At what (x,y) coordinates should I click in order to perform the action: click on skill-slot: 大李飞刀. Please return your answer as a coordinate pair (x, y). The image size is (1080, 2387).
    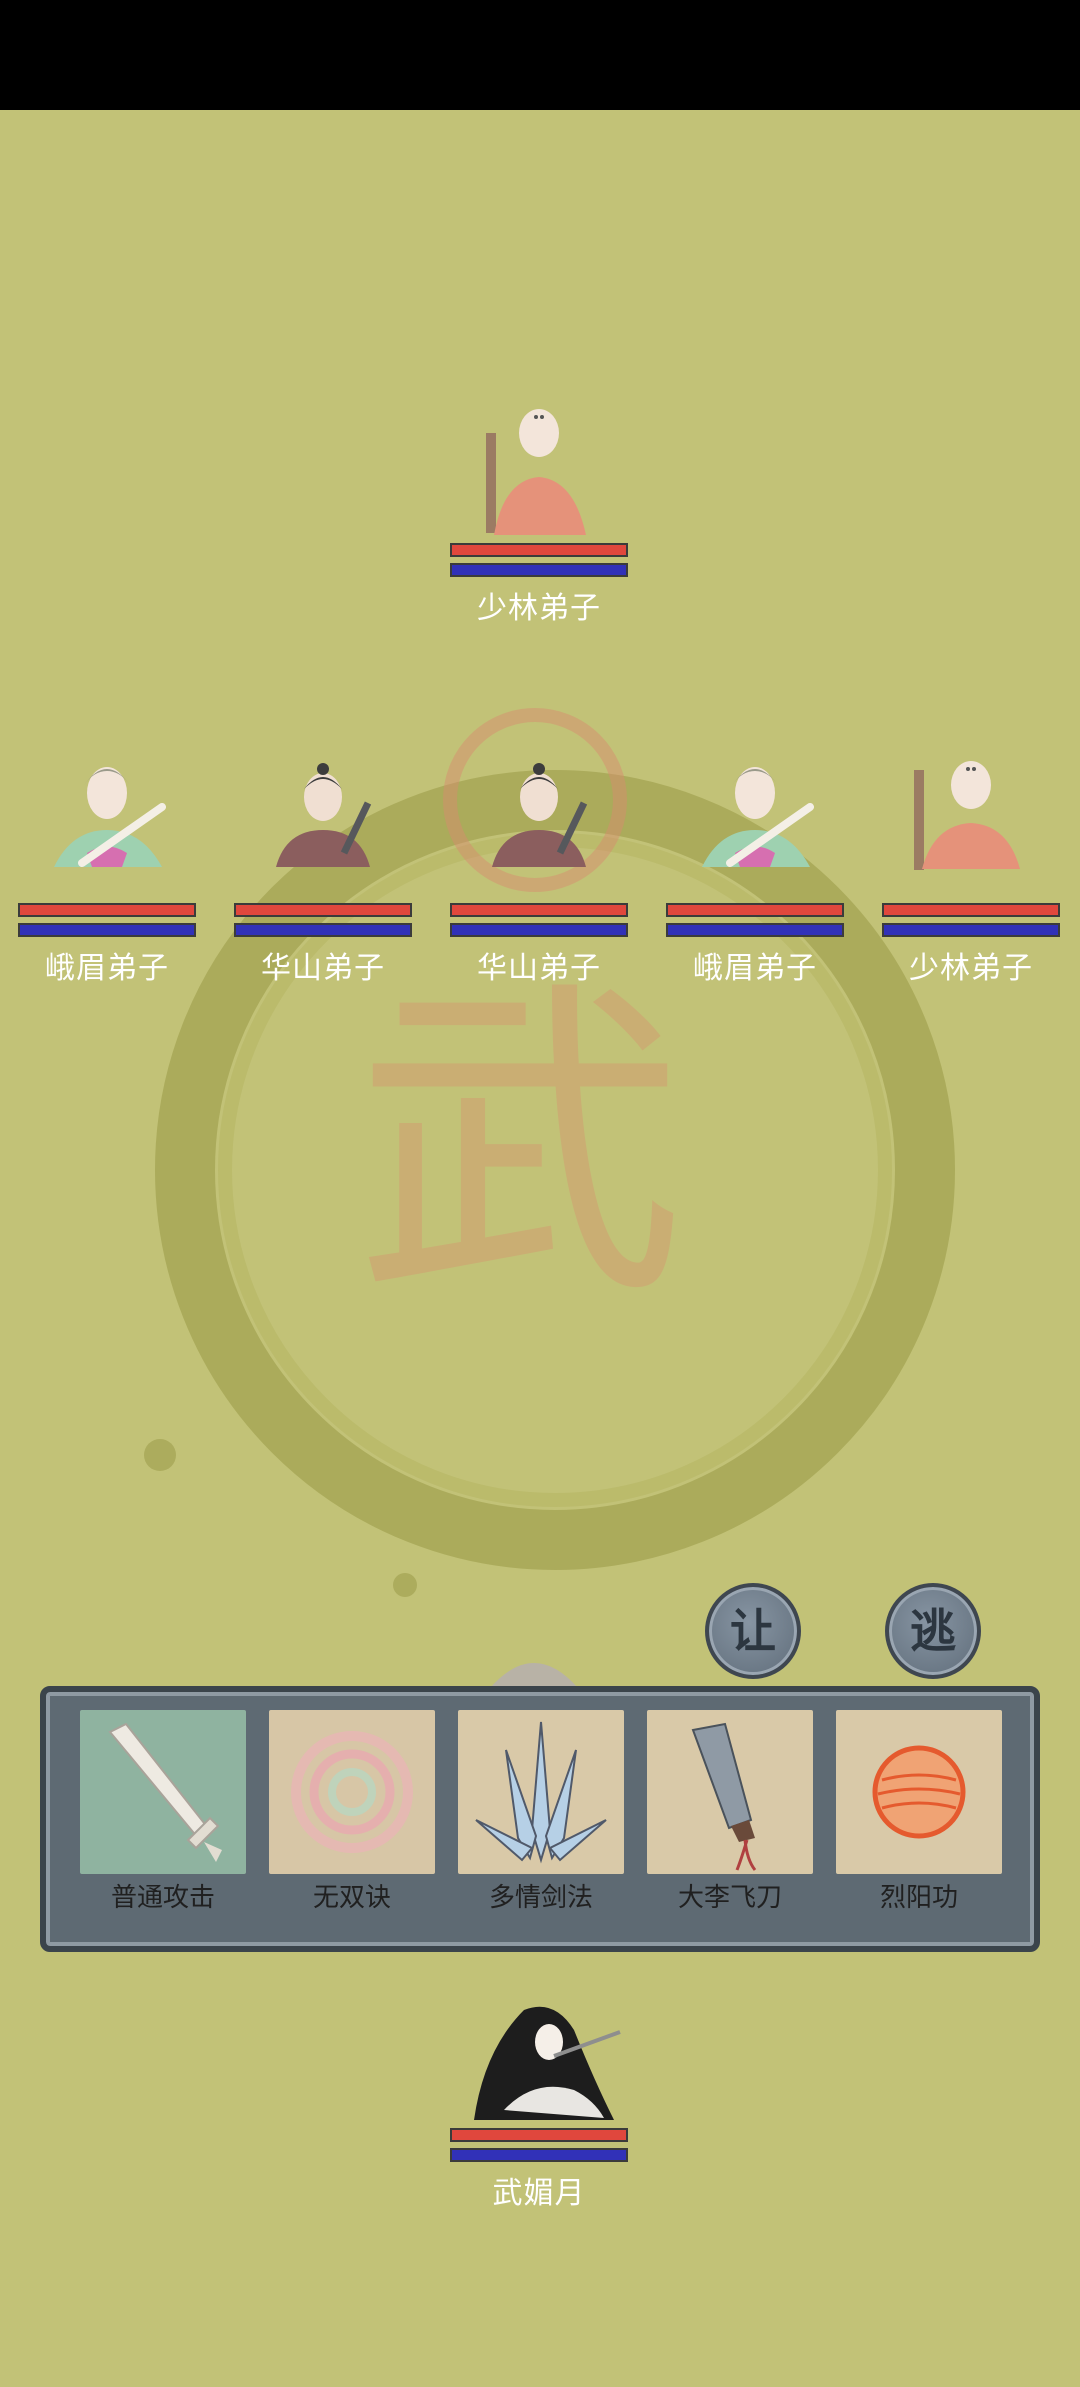
    Looking at the image, I should click on (730, 1812).